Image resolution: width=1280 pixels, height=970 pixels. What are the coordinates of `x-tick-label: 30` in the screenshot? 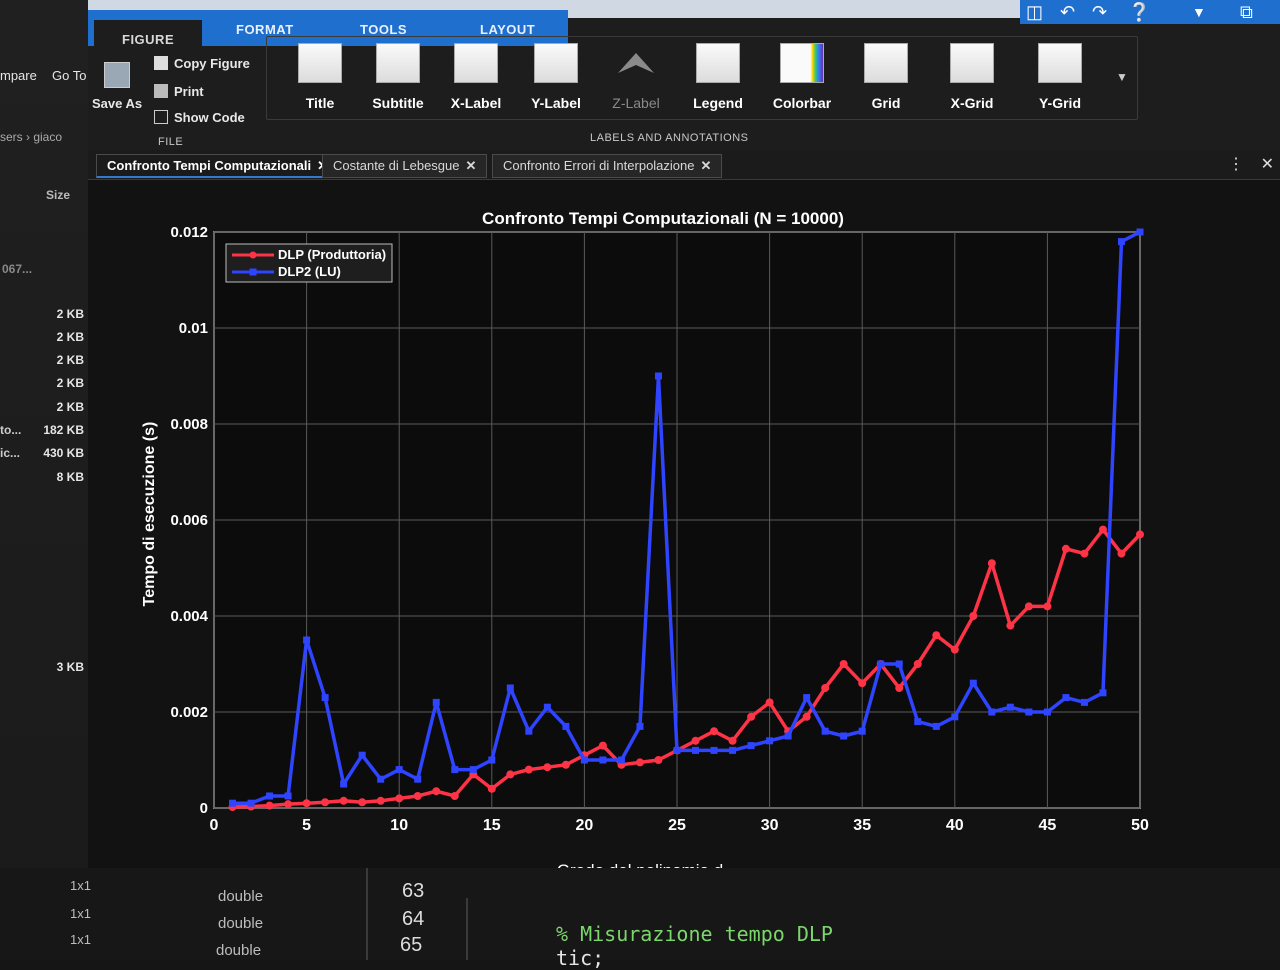 It's located at (770, 825).